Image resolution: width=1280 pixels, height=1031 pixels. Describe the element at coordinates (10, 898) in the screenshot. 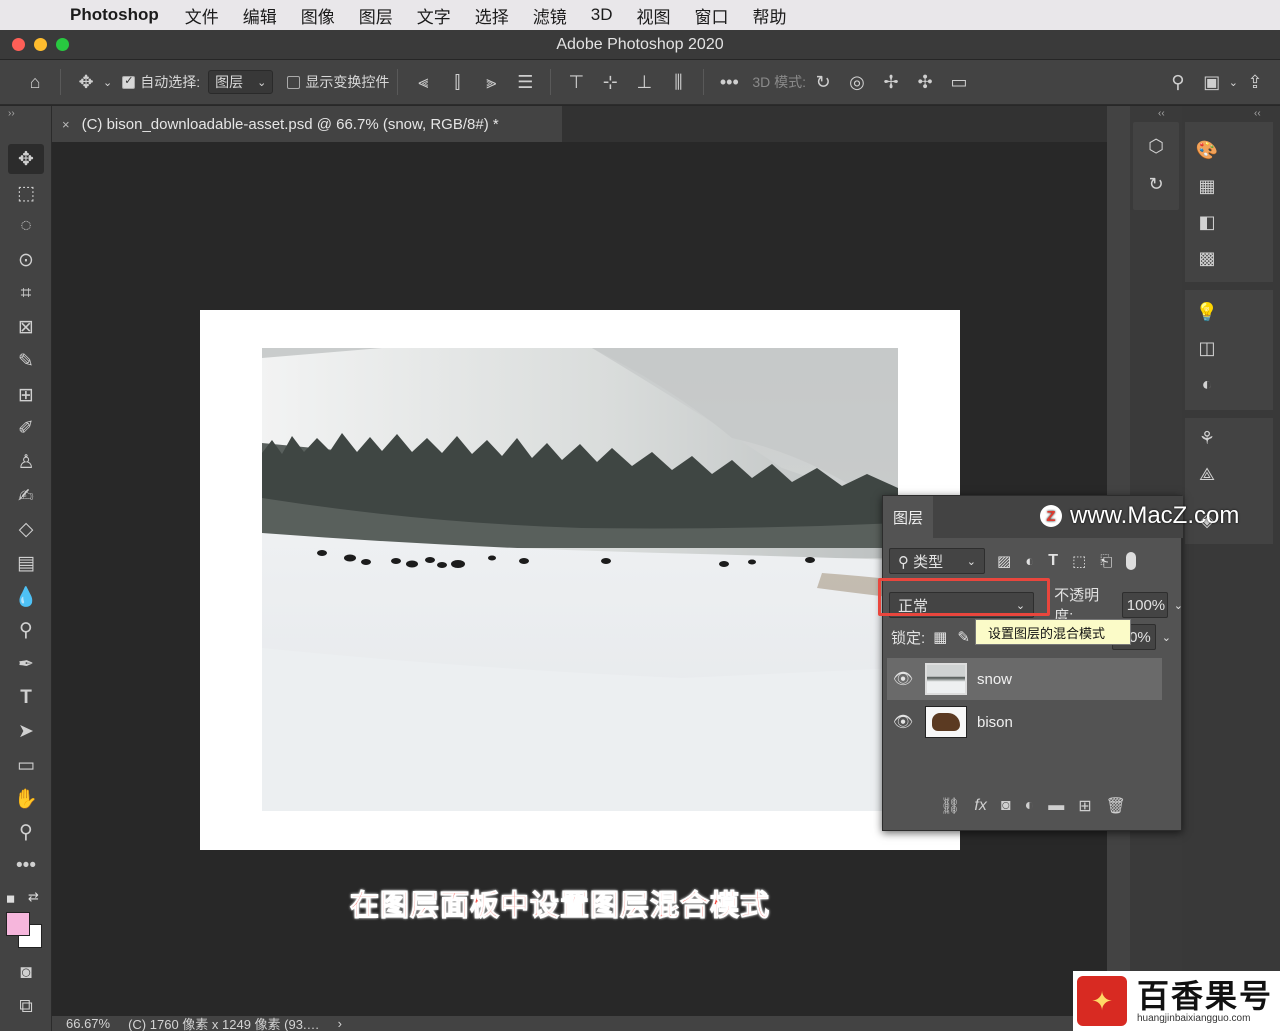

I see `default-colors-icon: ◼` at that location.